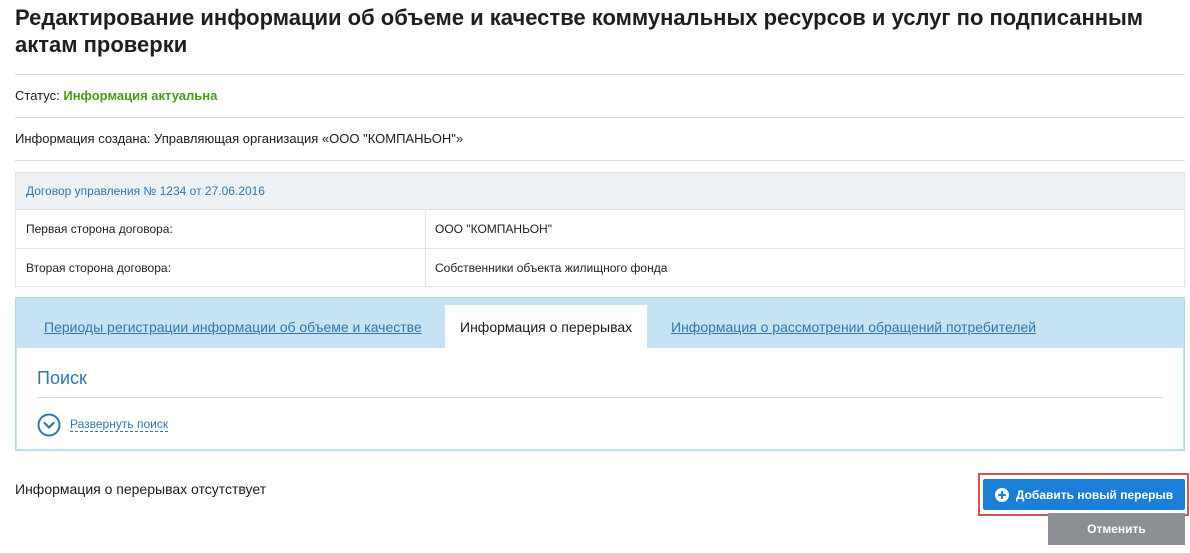 The height and width of the screenshot is (553, 1190). I want to click on expand-search-link: Развернуть поиск, so click(119, 424).